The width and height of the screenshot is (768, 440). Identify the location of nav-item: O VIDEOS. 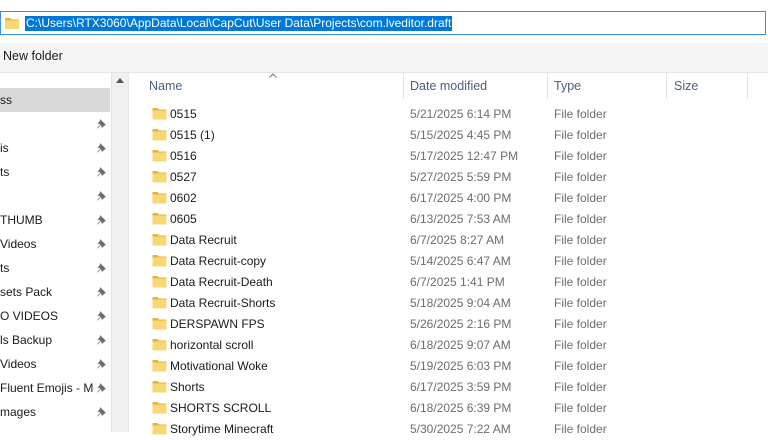
(55, 316).